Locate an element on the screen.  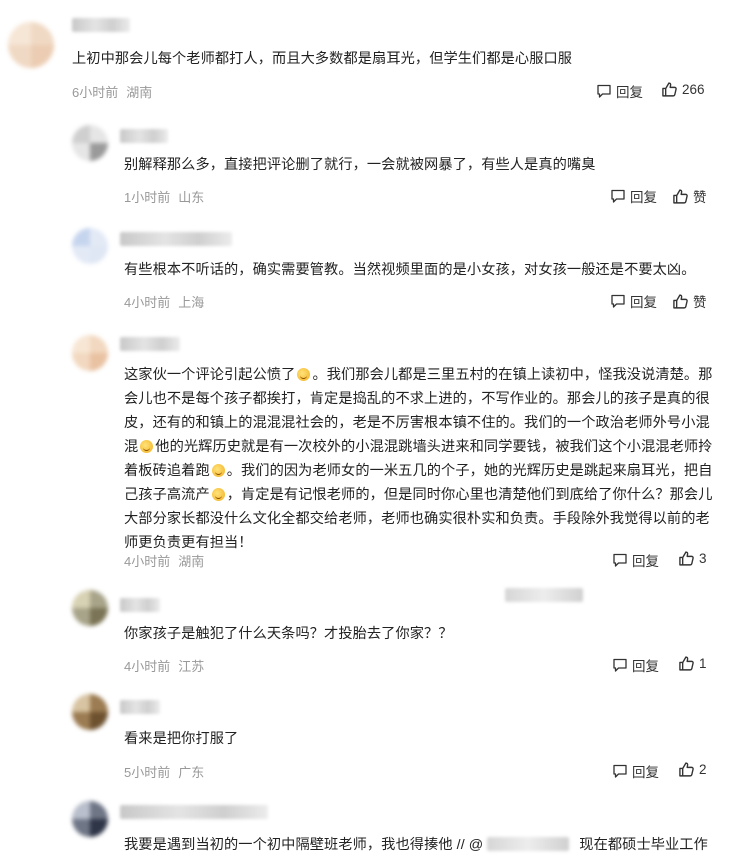
like-count: 1 is located at coordinates (703, 663).